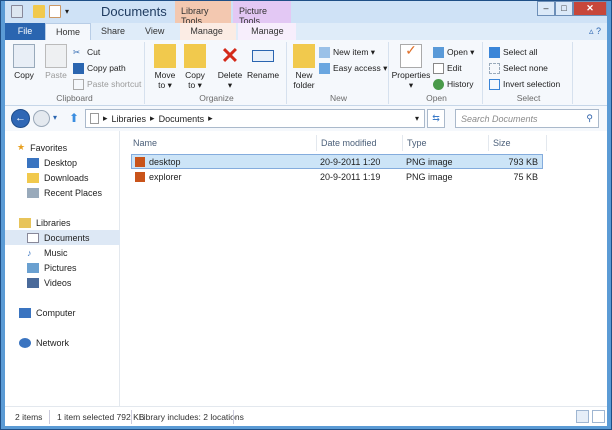 This screenshot has height=430, width=612. What do you see at coordinates (33, 192) in the screenshot?
I see `recent-places-icon` at bounding box center [33, 192].